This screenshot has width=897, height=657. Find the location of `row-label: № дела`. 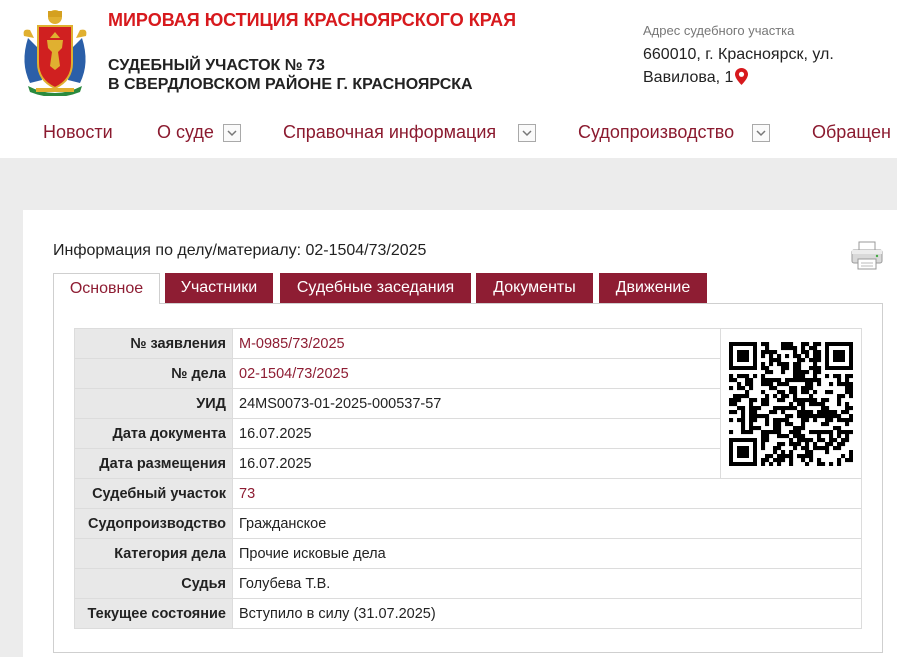

row-label: № дела is located at coordinates (153, 373).